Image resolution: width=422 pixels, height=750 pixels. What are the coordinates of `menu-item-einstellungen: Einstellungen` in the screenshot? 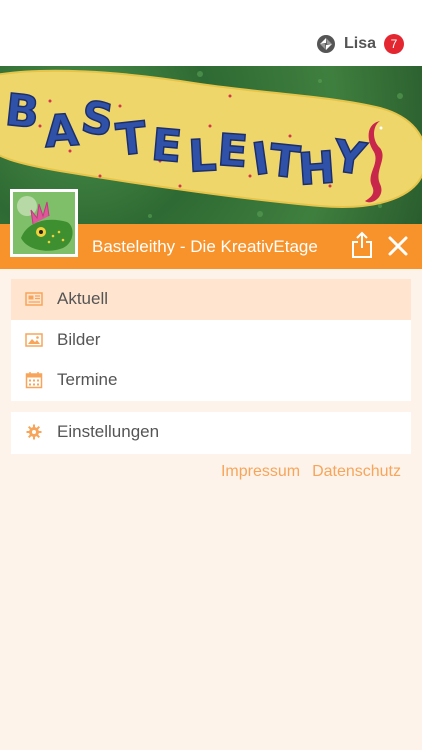 It's located at (211, 432).